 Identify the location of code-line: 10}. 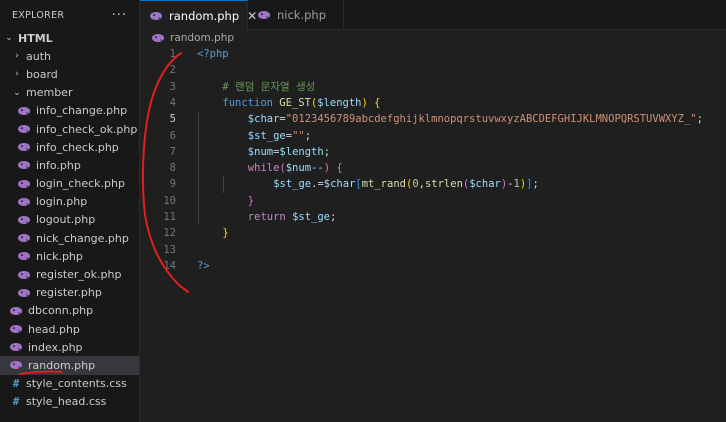
(433, 200).